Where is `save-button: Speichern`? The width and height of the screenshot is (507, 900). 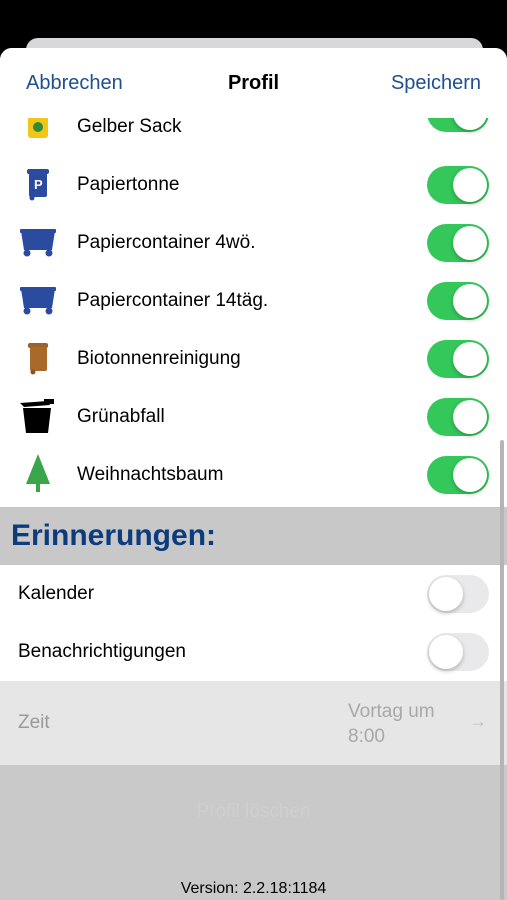
save-button: Speichern is located at coordinates (436, 83).